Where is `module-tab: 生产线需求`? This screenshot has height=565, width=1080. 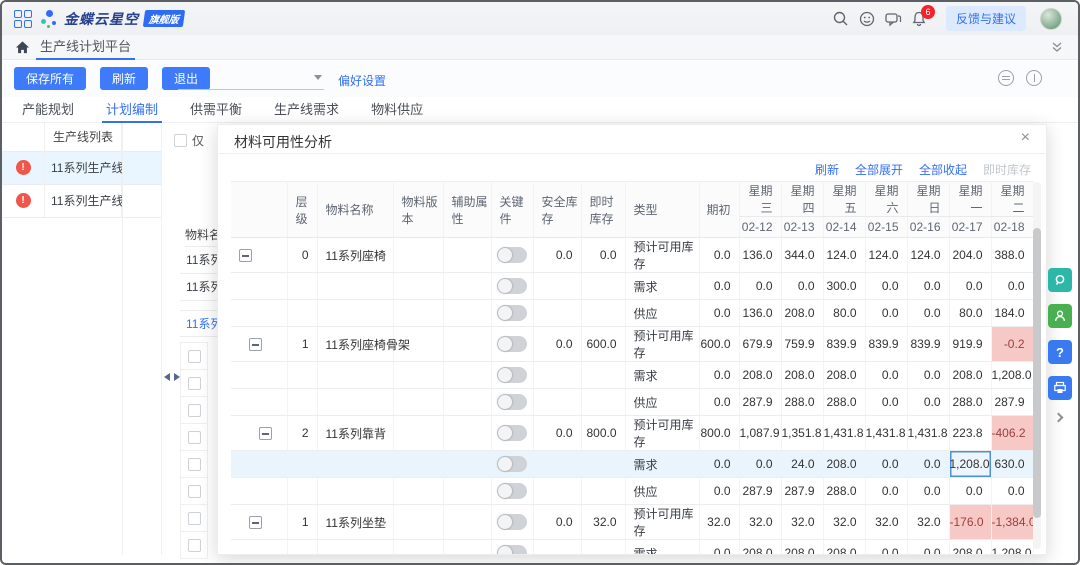
module-tab: 生产线需求 is located at coordinates (306, 110).